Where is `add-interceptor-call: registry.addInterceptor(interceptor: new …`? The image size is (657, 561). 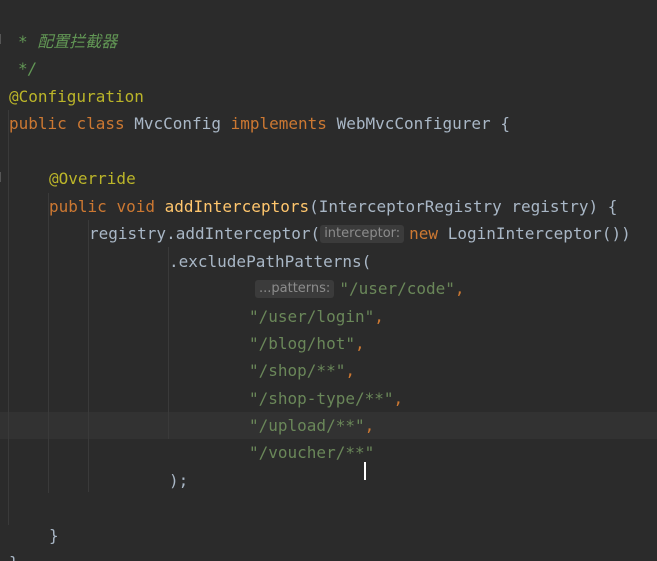
add-interceptor-call: registry.addInterceptor(interceptor: new … is located at coordinates (360, 233).